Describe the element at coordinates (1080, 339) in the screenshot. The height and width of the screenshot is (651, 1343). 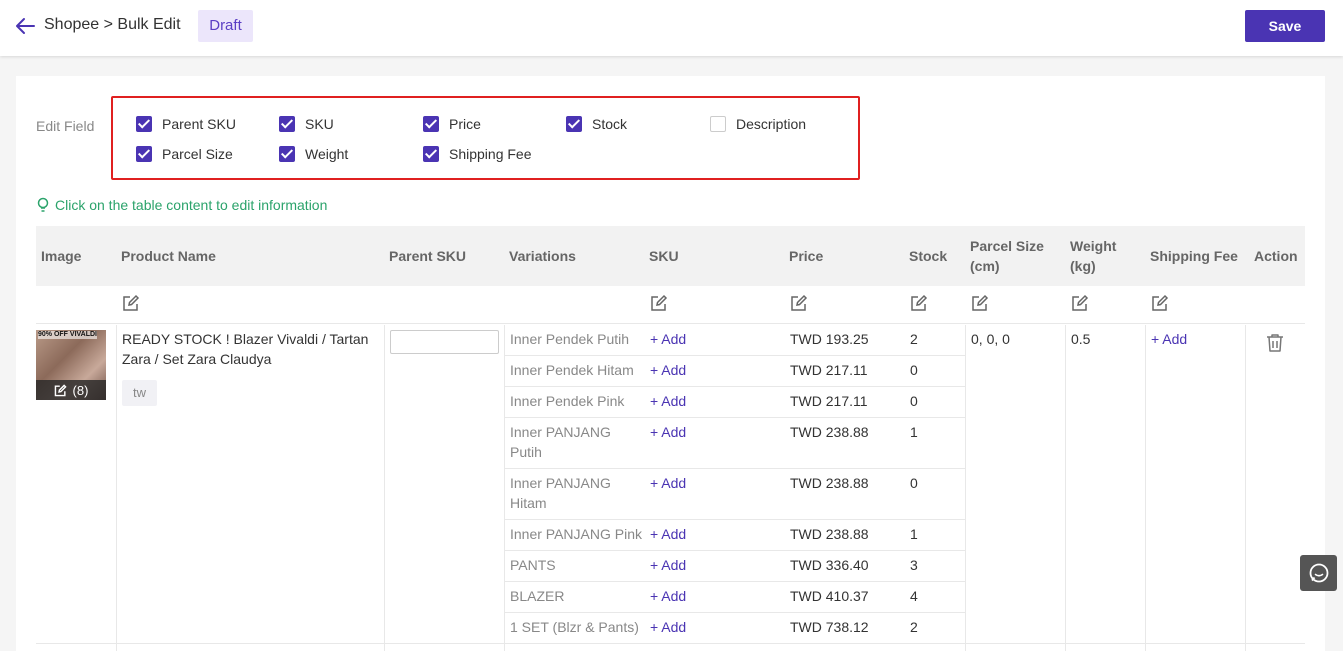
I see `weight-value: 0.5` at that location.